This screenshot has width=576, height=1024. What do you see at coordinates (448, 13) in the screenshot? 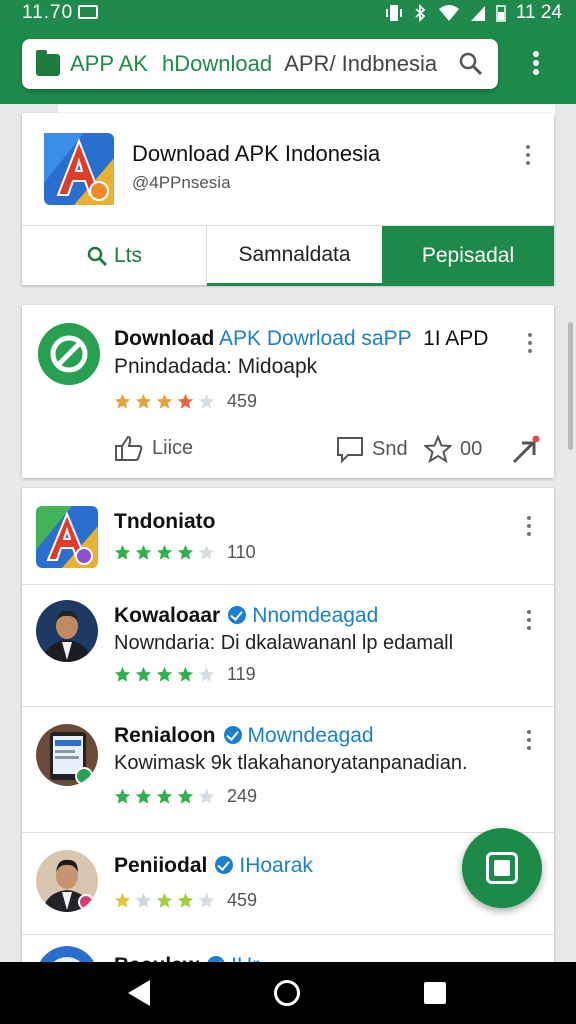
I see `wifi-icon` at bounding box center [448, 13].